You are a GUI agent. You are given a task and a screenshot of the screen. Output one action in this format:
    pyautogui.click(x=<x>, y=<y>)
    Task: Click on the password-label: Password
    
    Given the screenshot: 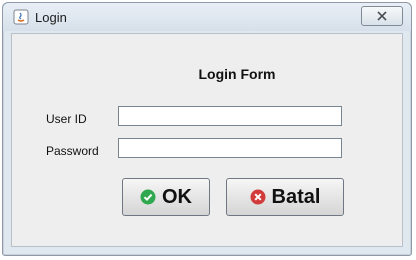 What is the action you would take?
    pyautogui.click(x=72, y=151)
    